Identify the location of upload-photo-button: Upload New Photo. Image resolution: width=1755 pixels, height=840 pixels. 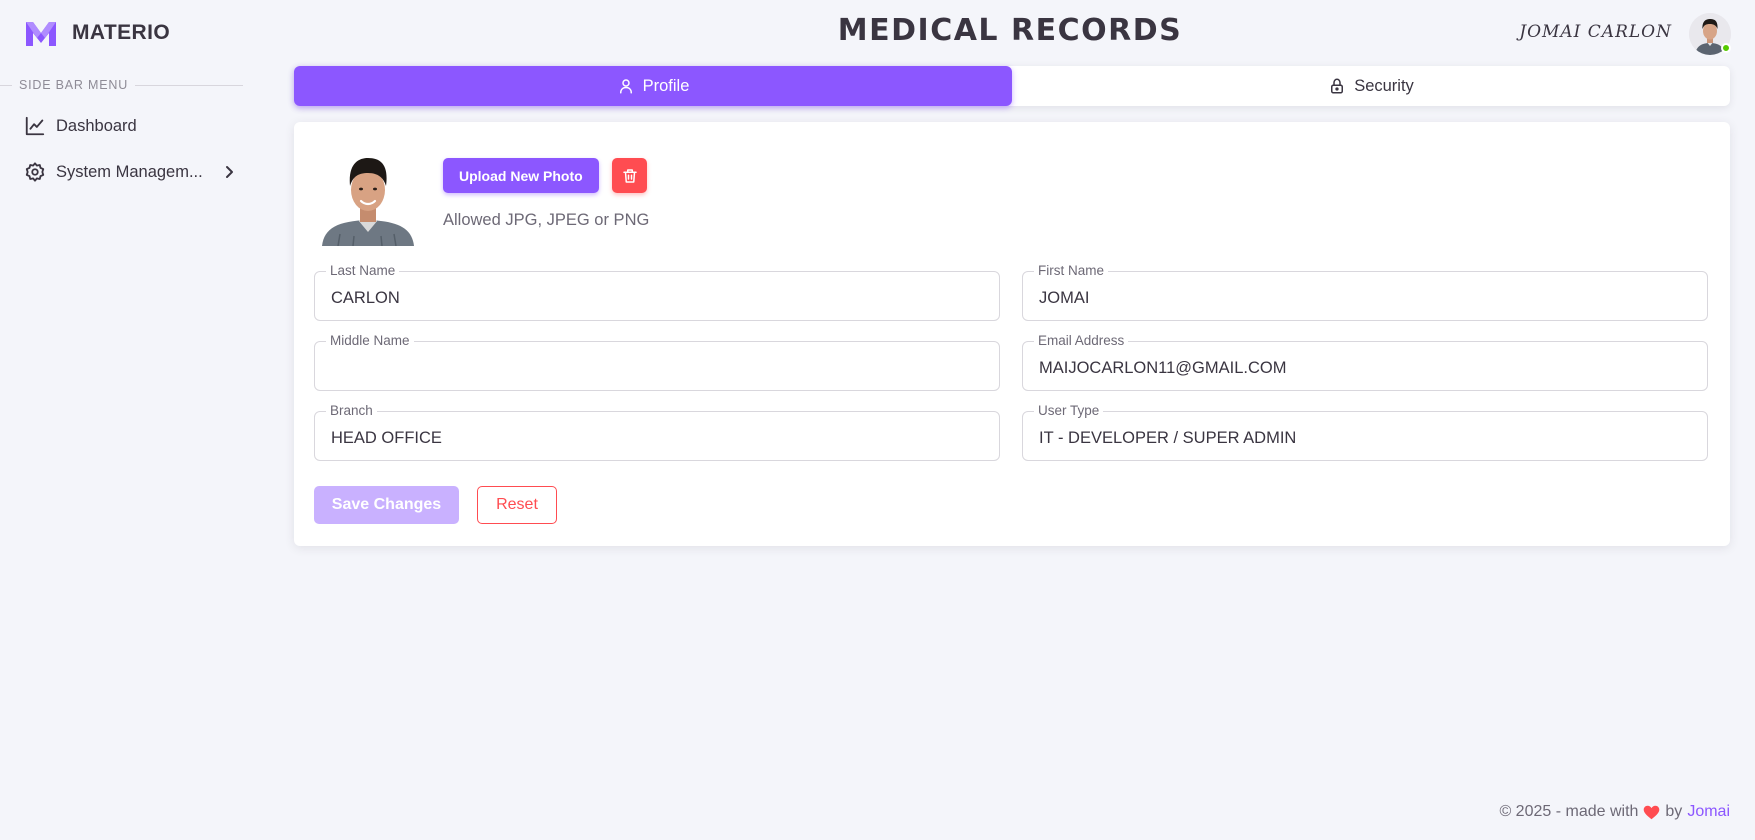
(521, 175).